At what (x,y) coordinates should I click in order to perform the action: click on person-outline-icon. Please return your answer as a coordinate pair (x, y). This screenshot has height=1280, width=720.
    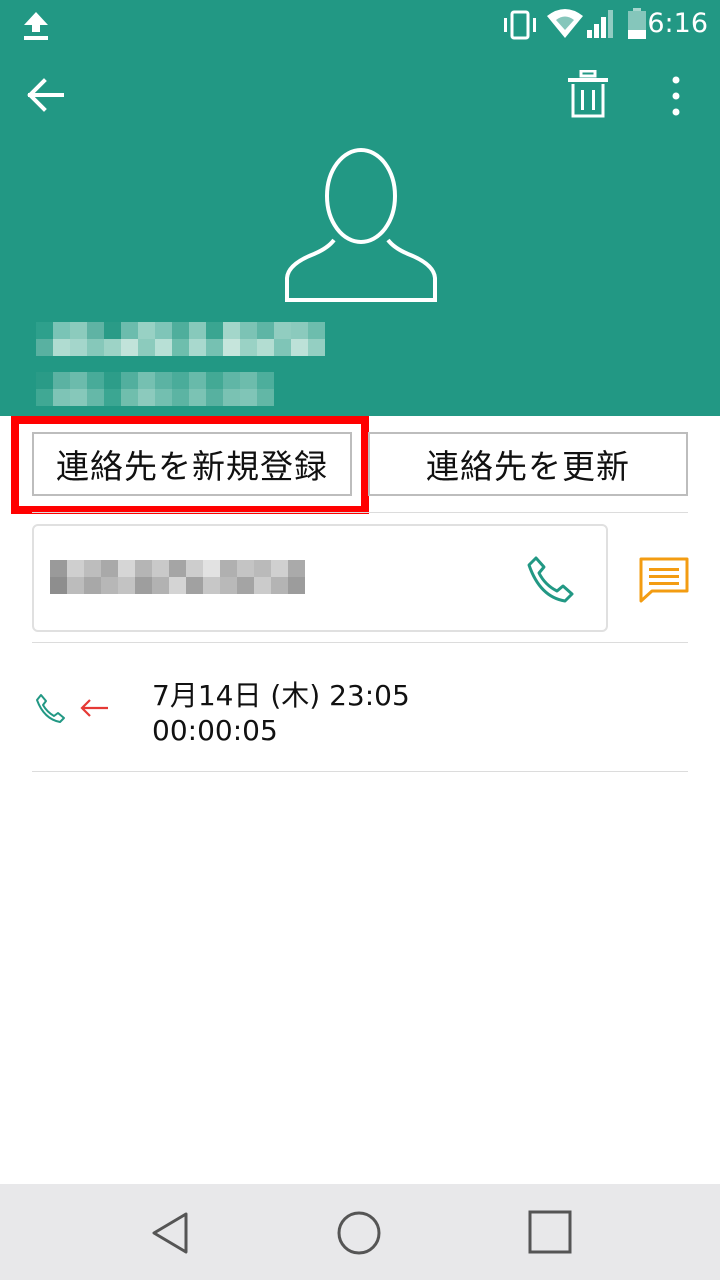
    Looking at the image, I should click on (361, 226).